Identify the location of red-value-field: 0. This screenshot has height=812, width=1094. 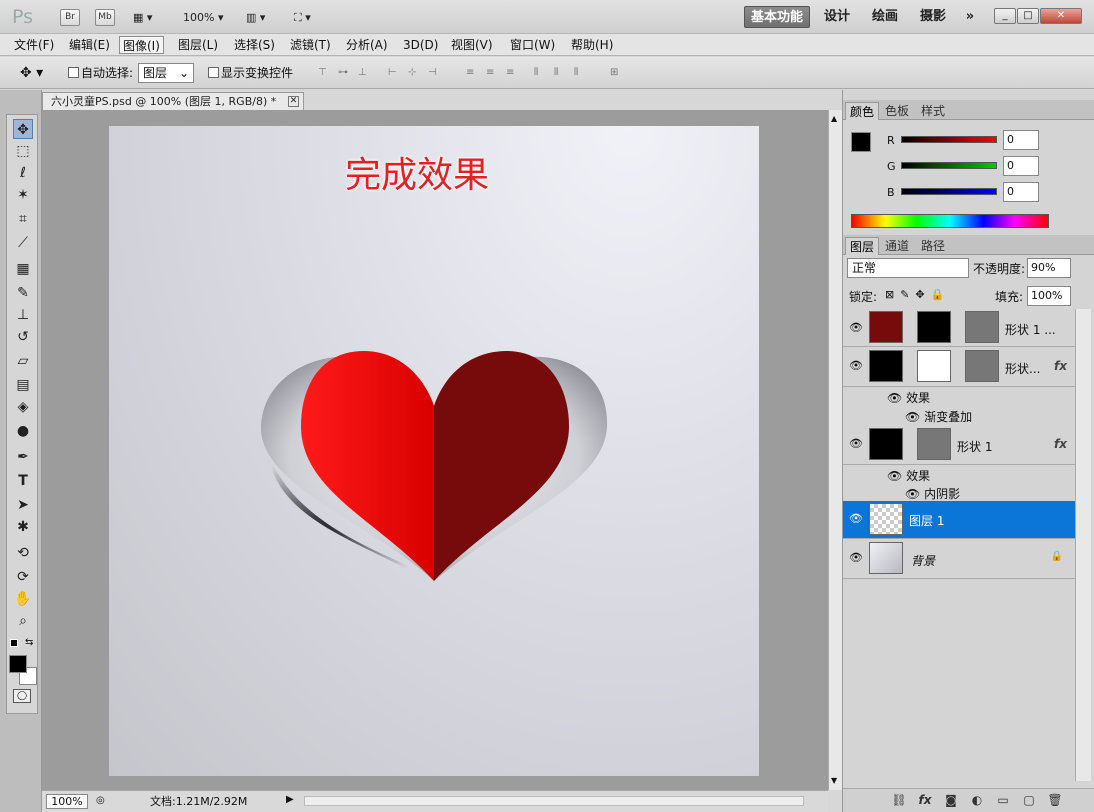
(1021, 140).